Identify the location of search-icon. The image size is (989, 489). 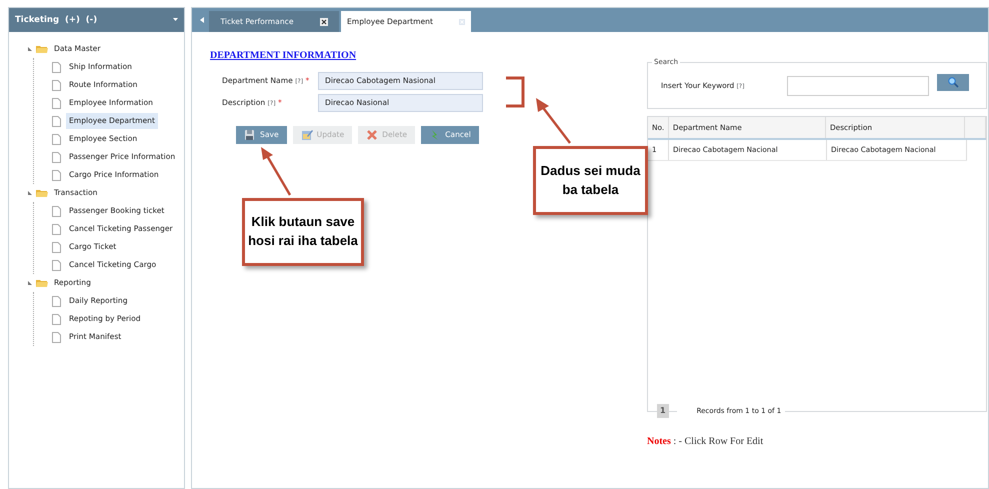
(953, 82).